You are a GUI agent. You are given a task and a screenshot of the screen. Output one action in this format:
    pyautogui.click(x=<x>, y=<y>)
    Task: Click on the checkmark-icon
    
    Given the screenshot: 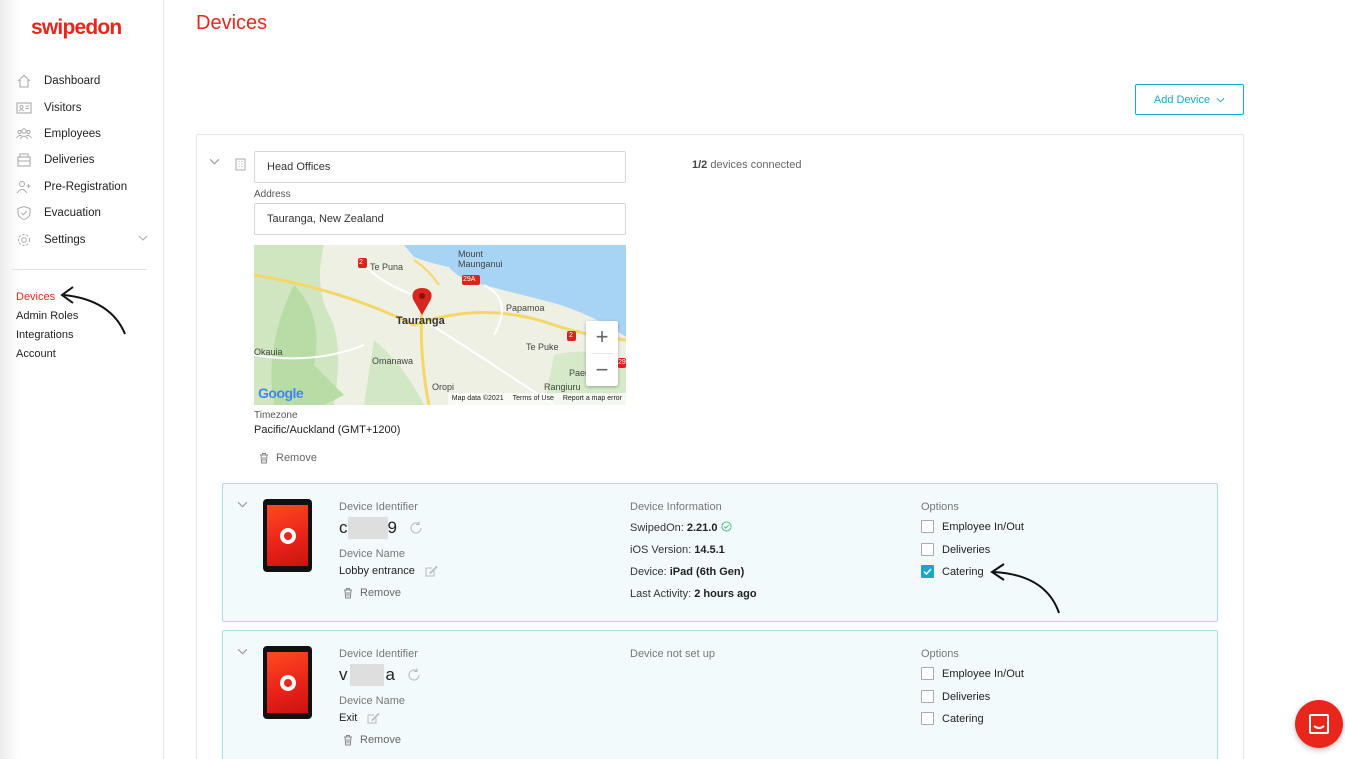 What is the action you would take?
    pyautogui.click(x=927, y=571)
    